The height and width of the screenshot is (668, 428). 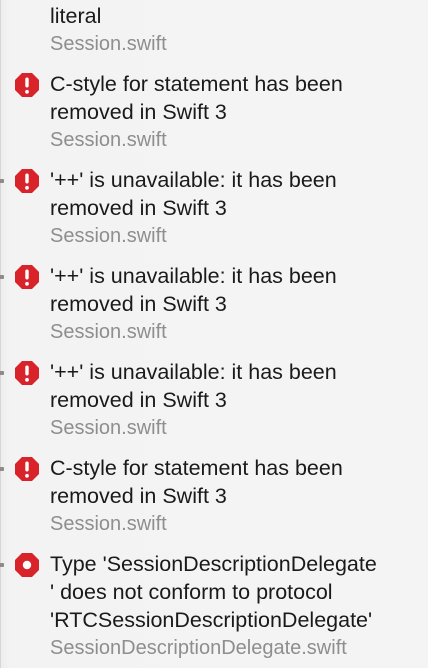 What do you see at coordinates (76, 16) in the screenshot?
I see `issue-title: literal` at bounding box center [76, 16].